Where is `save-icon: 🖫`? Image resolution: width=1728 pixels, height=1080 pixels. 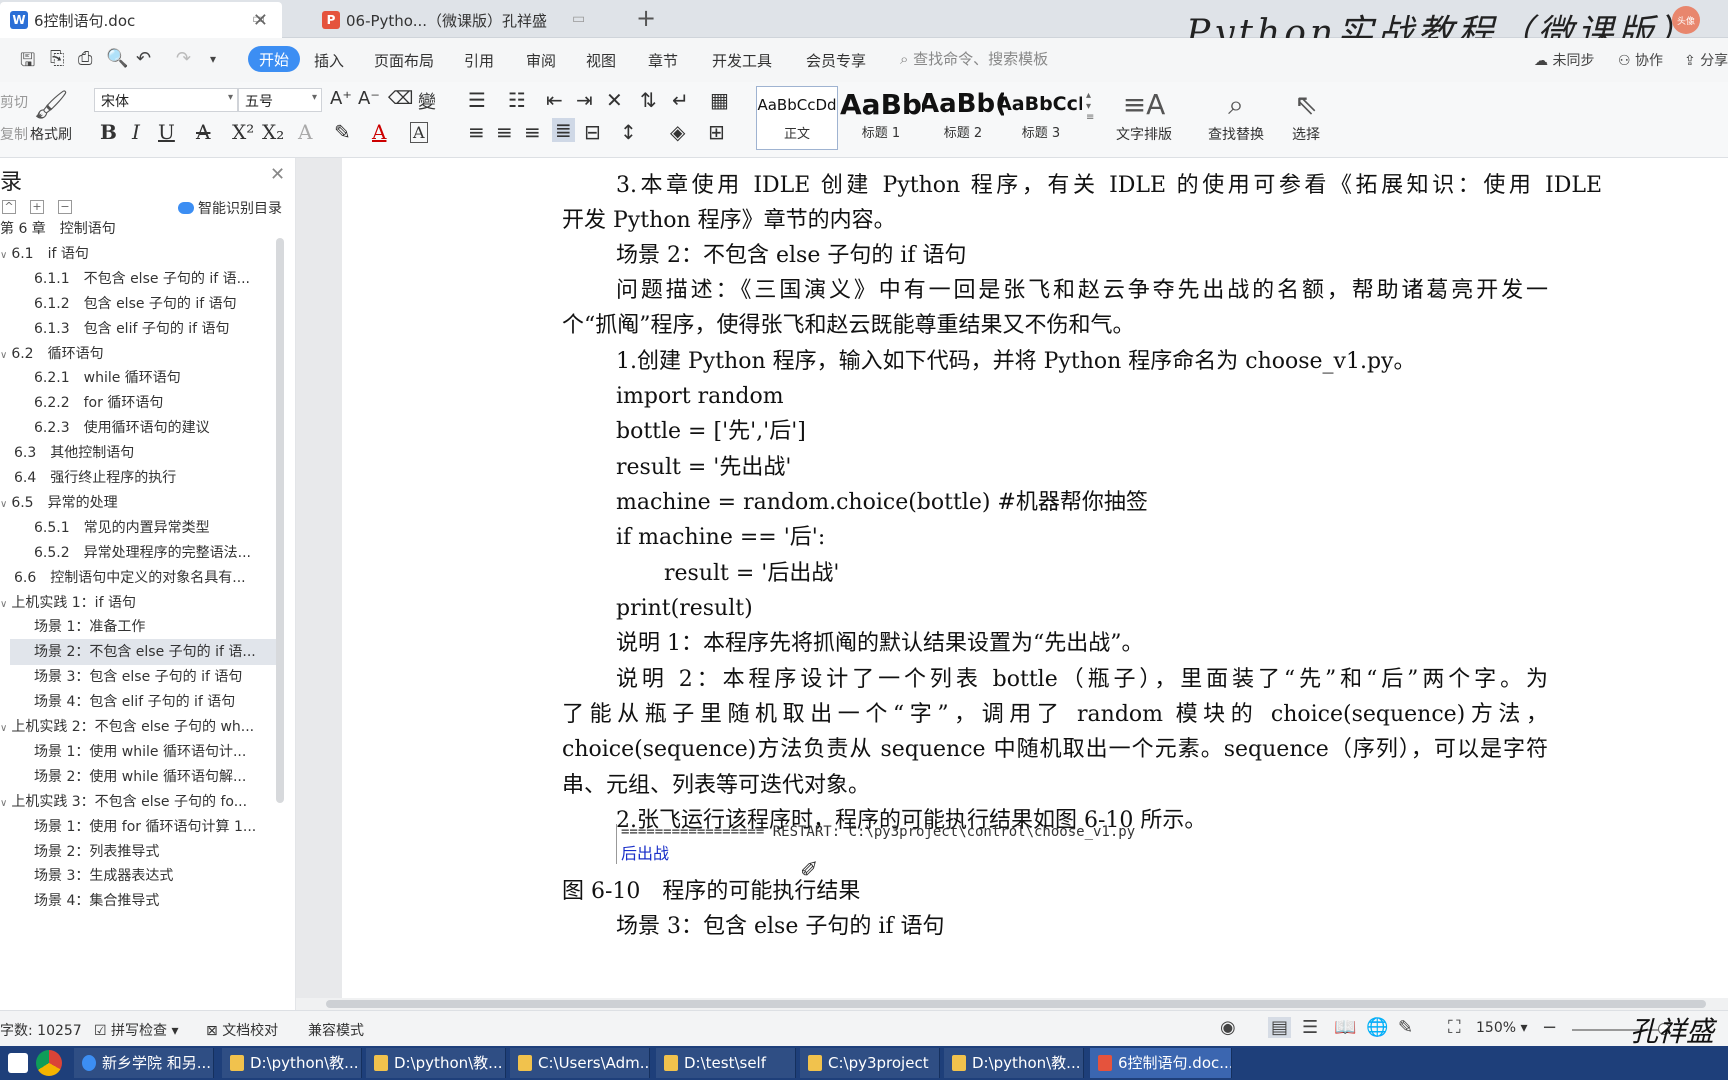
save-icon: 🖫 is located at coordinates (27, 63).